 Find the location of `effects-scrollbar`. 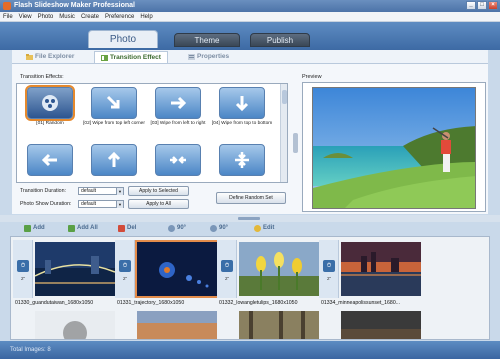

effects-scrollbar is located at coordinates (283, 133).